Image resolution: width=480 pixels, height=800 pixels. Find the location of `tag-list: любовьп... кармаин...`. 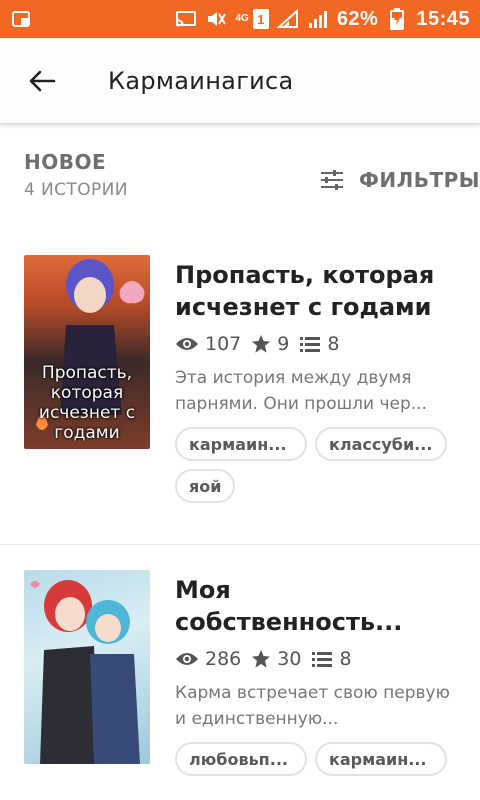

tag-list: любовьп... кармаин... is located at coordinates (315, 759).